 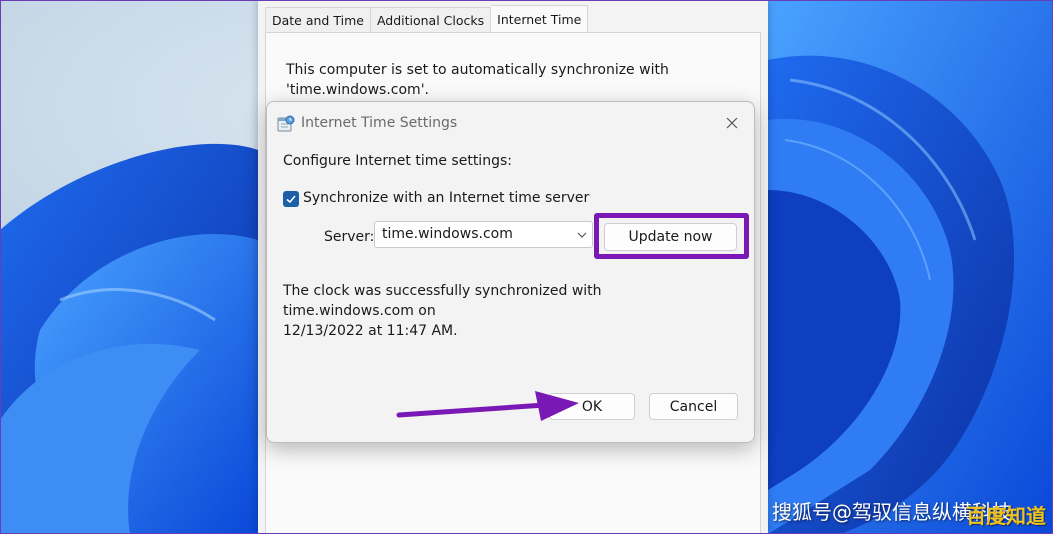 I want to click on sync-message-line2: 'time.windows.com'., so click(x=357, y=90).